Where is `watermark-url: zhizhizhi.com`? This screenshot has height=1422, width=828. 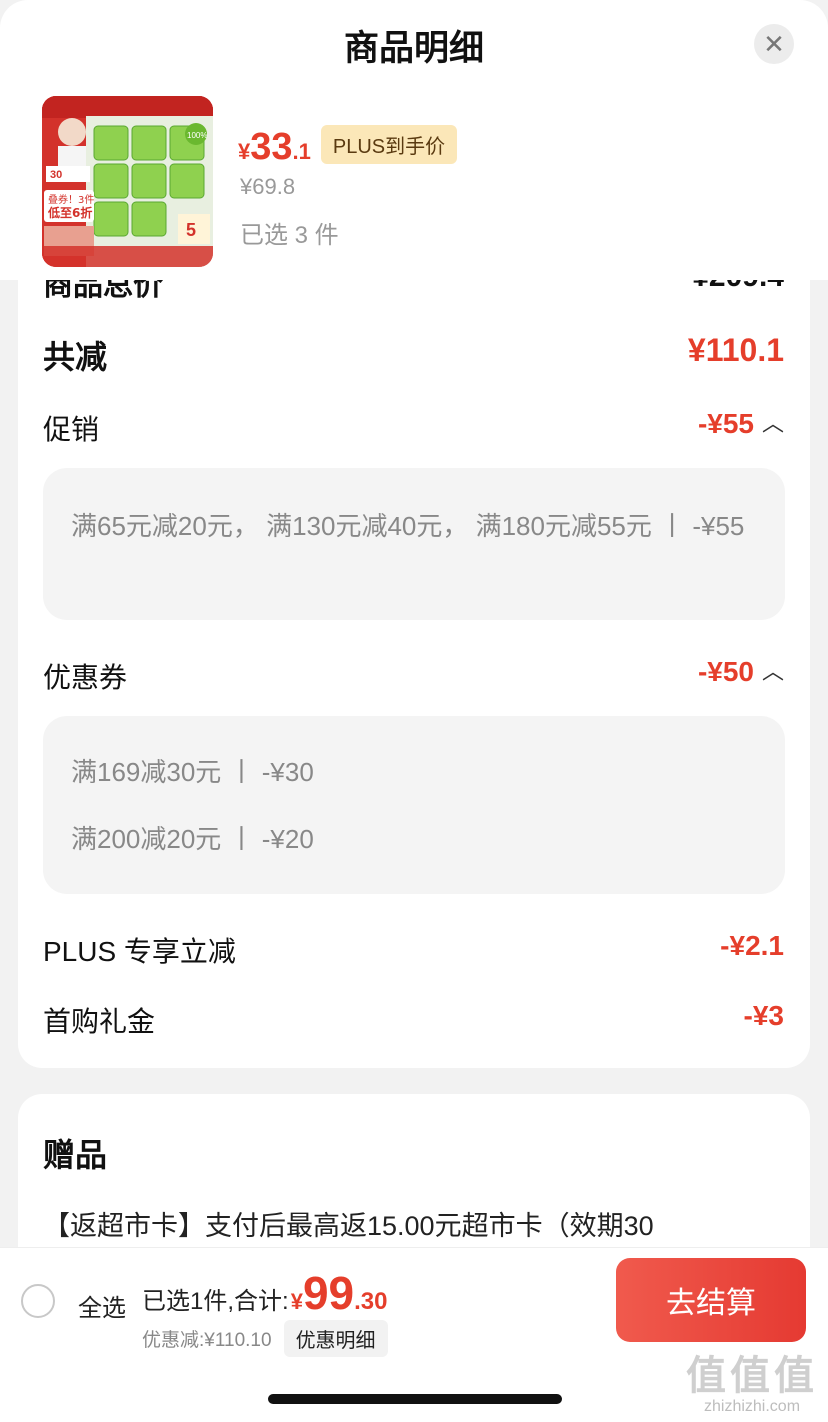 watermark-url: zhizhizhi.com is located at coordinates (752, 1406).